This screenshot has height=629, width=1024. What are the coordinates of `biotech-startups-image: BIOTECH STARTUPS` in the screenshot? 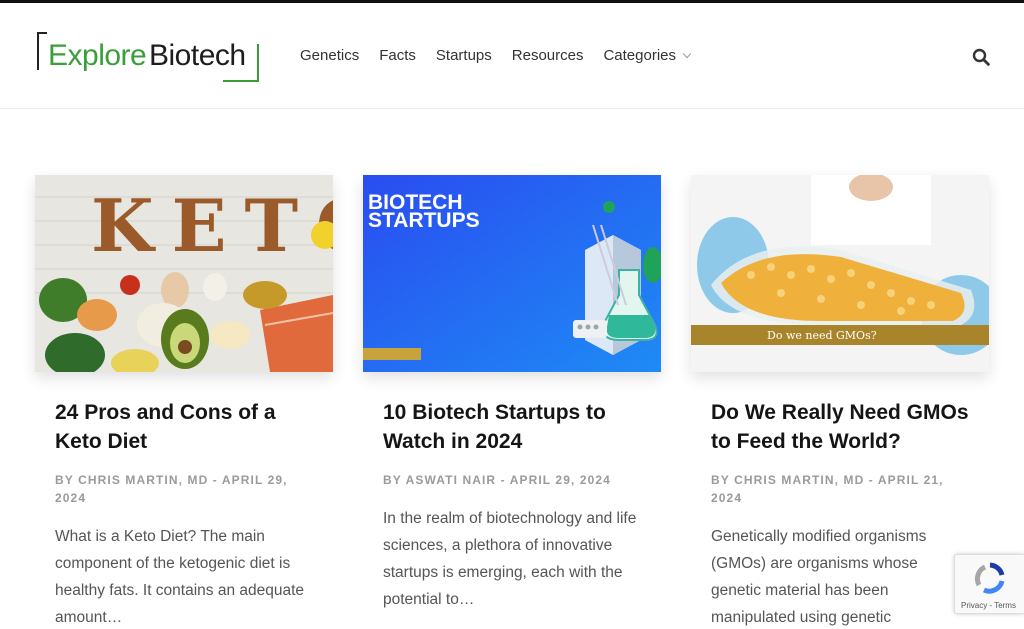 It's located at (512, 273).